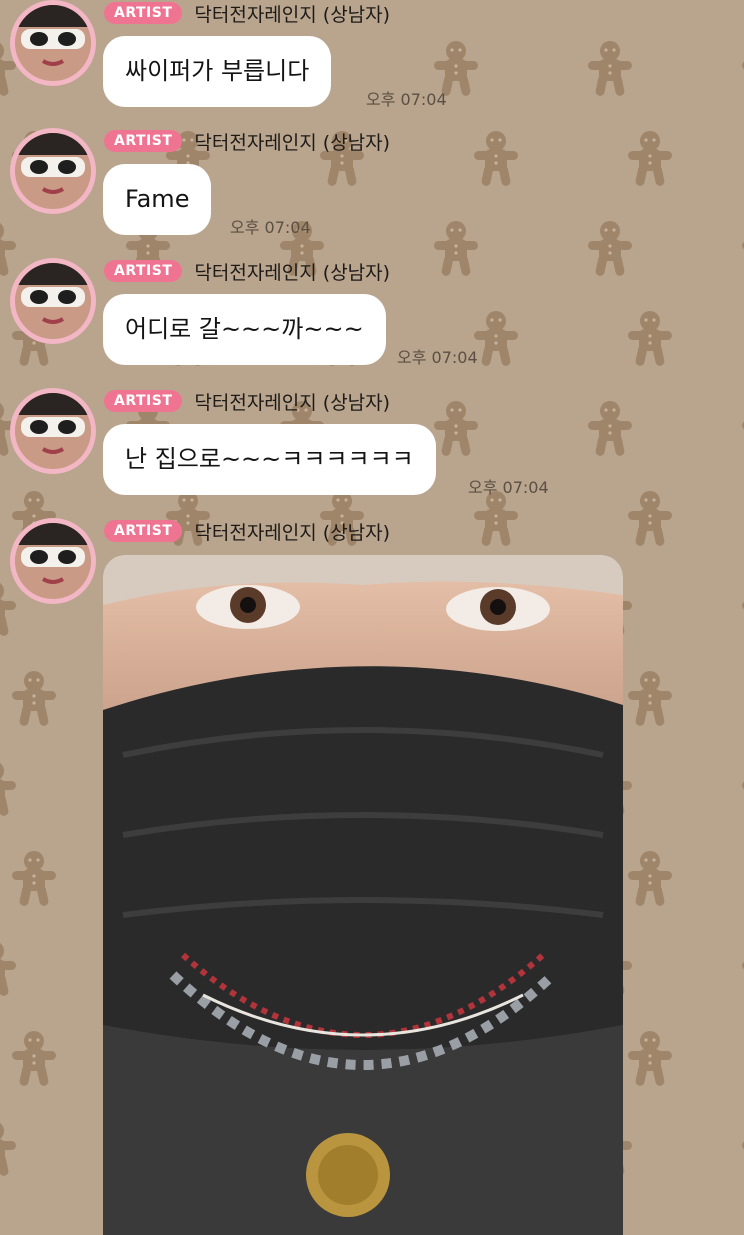  I want to click on message-bubble: Fame, so click(157, 199).